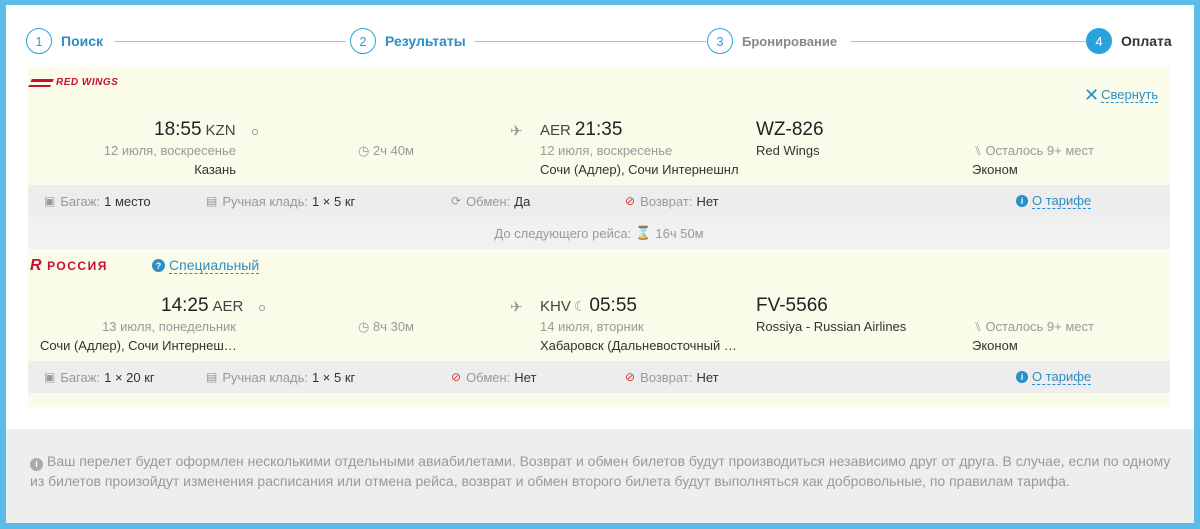 The height and width of the screenshot is (529, 1200). What do you see at coordinates (82, 41) in the screenshot?
I see `step-label: Поиск` at bounding box center [82, 41].